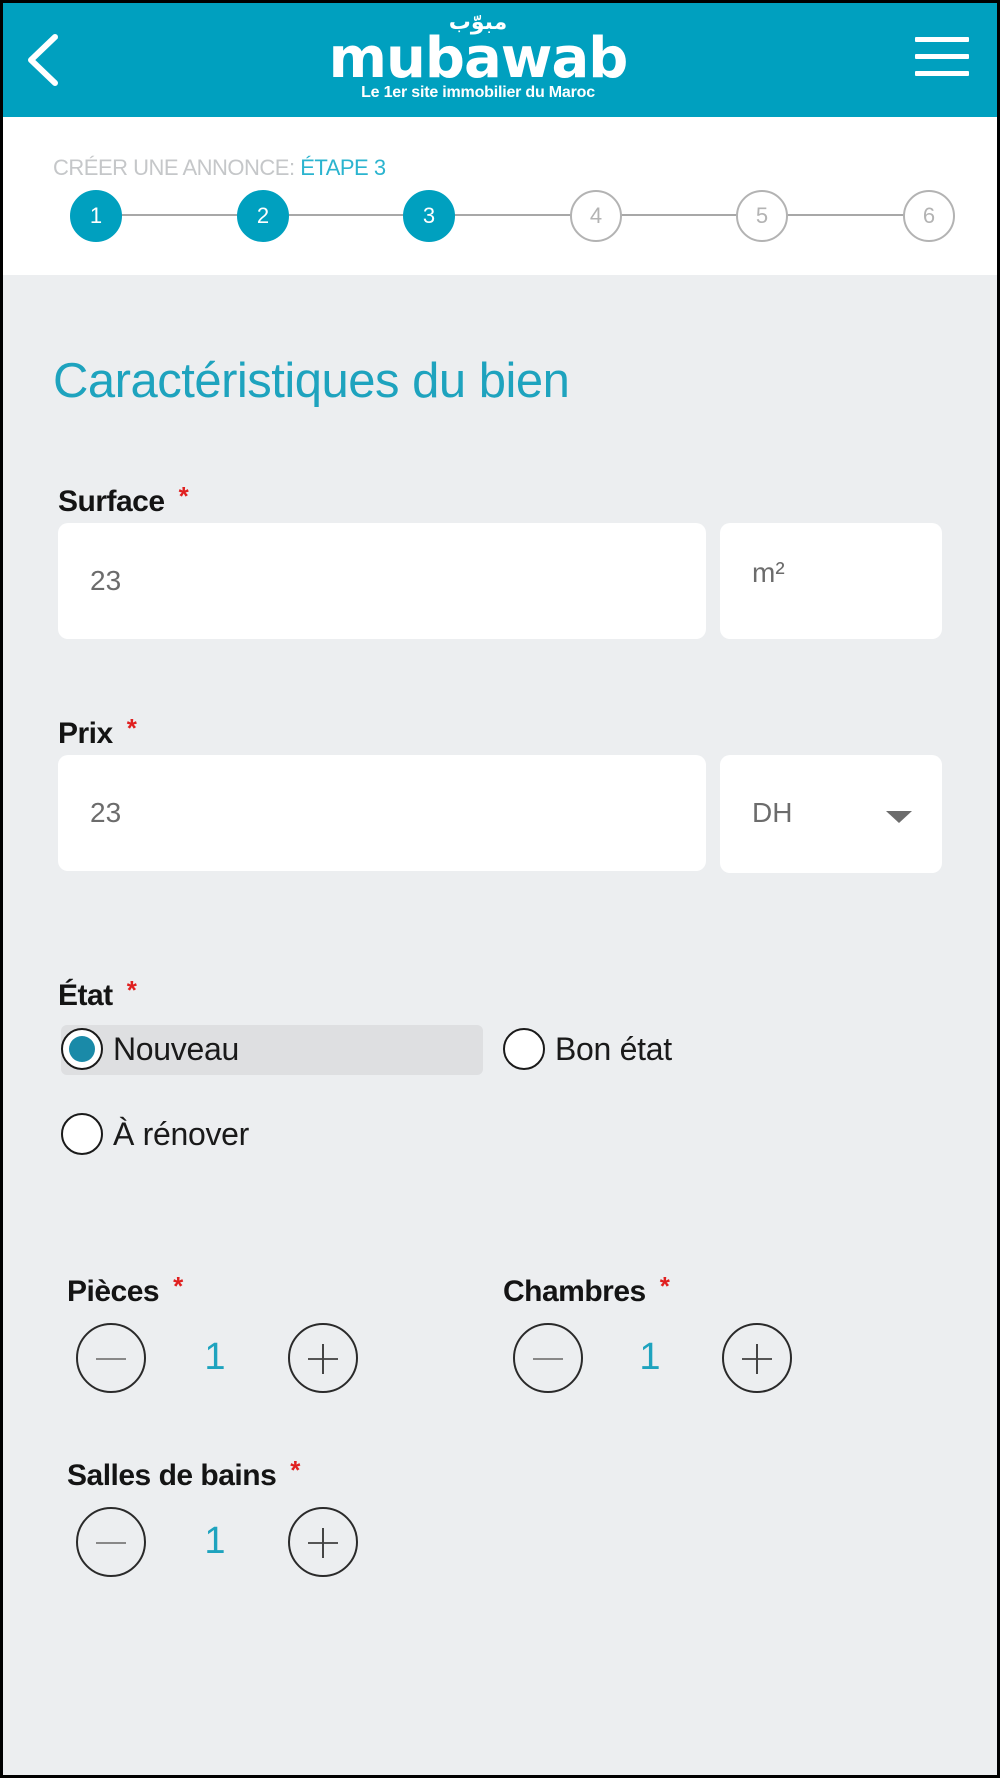 This screenshot has height=1778, width=1000. What do you see at coordinates (323, 1358) in the screenshot?
I see `pieces-increment-button` at bounding box center [323, 1358].